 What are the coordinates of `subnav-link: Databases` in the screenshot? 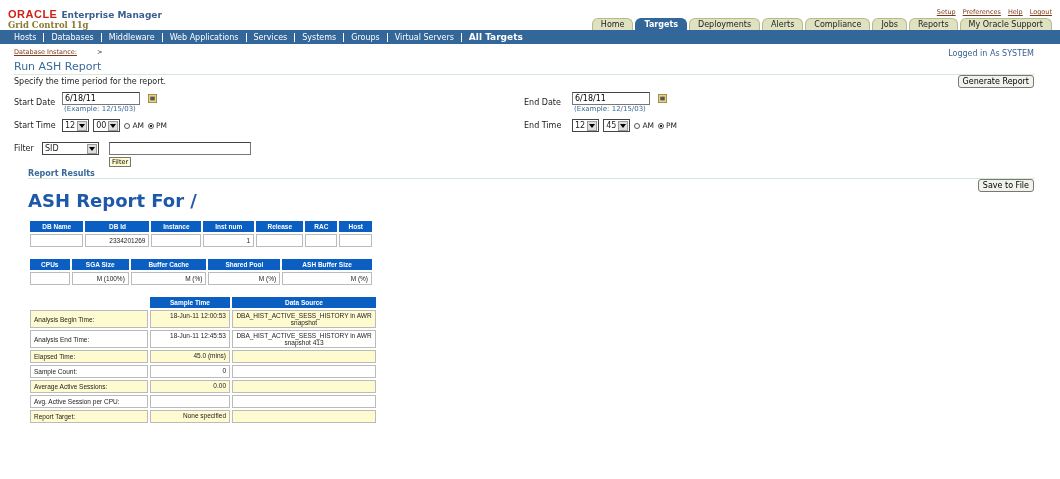 It's located at (72, 37).